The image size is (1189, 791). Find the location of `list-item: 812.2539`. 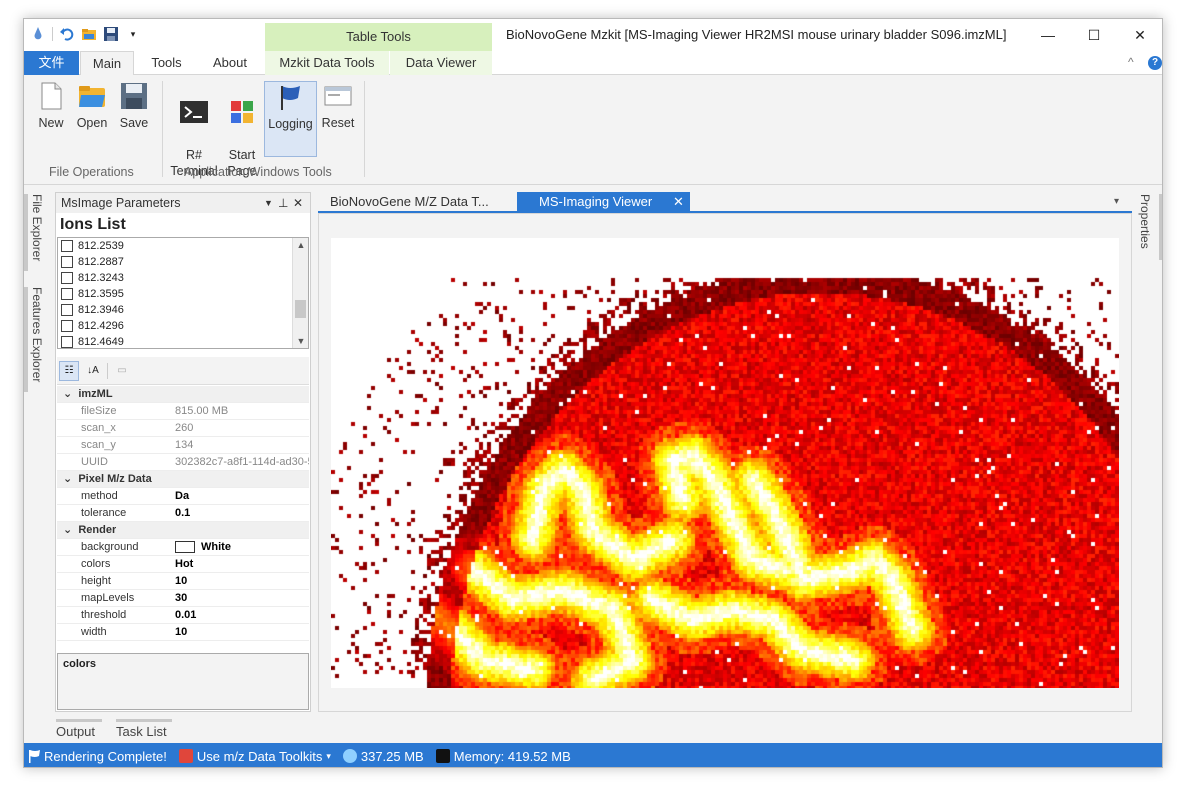

list-item: 812.2539 is located at coordinates (183, 246).